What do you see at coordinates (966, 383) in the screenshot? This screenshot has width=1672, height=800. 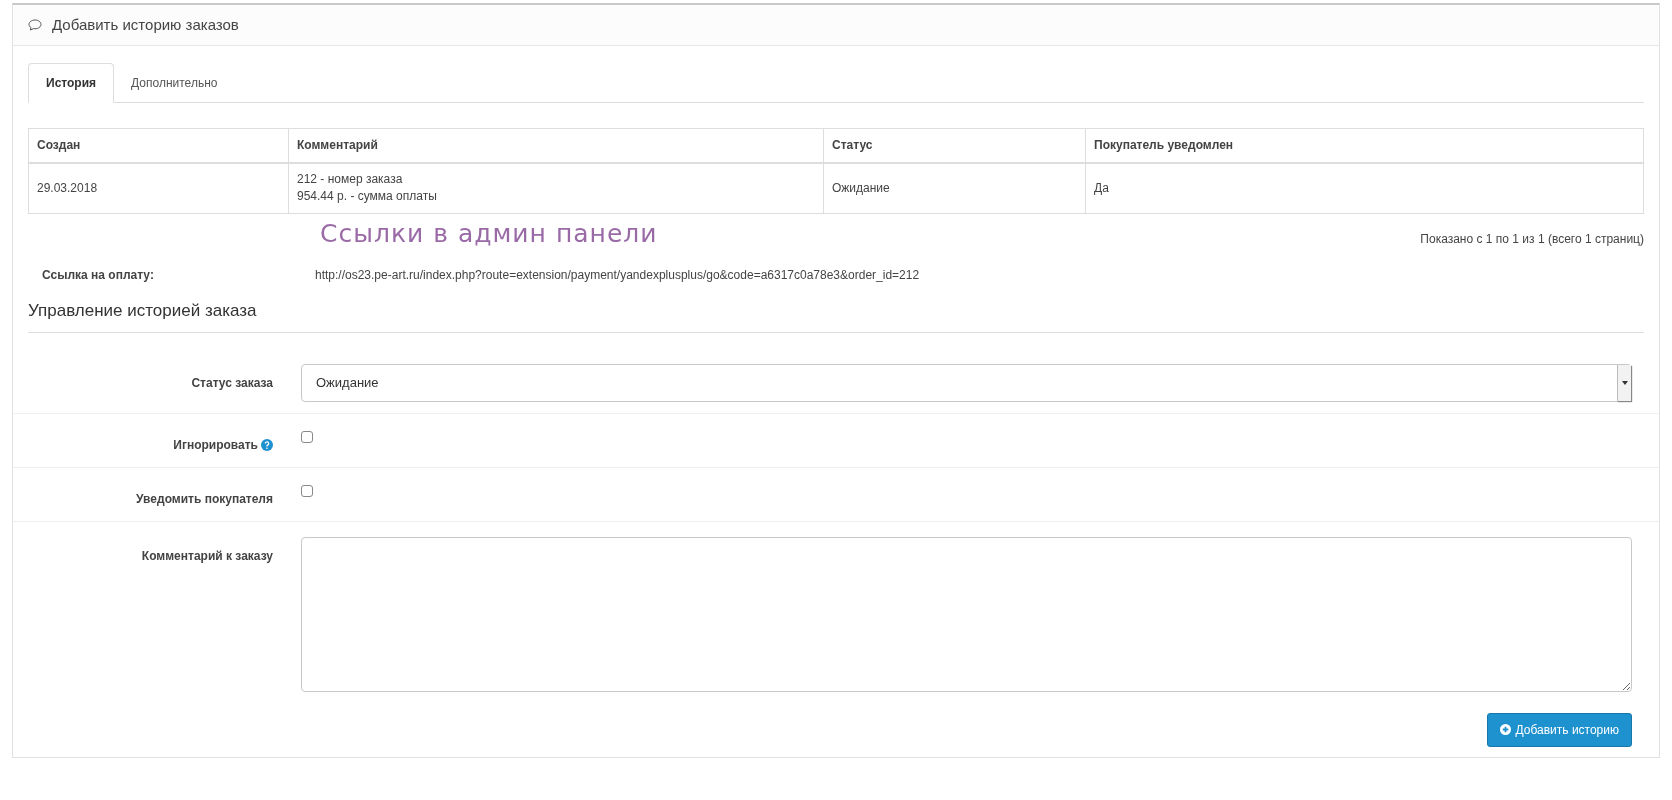 I see `status-select: Ожидание` at bounding box center [966, 383].